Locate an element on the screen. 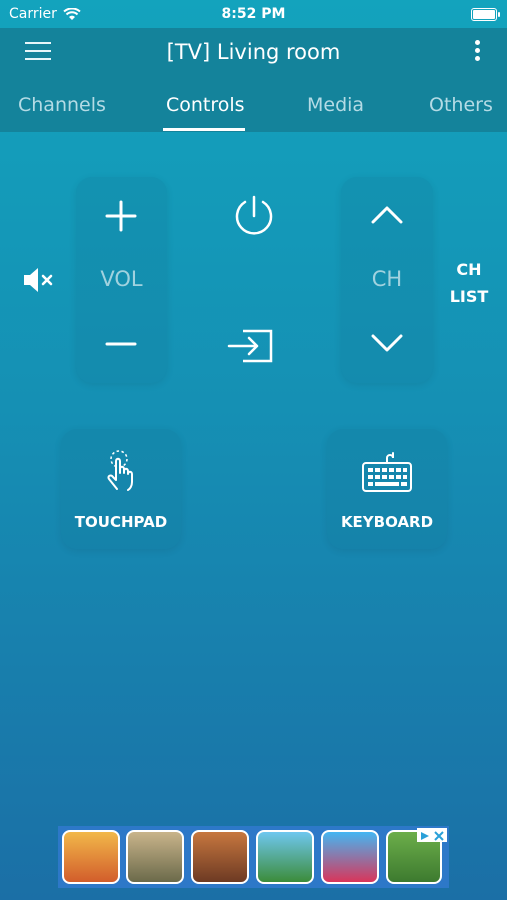 This screenshot has height=900, width=507. ch-label: CH is located at coordinates (387, 279).